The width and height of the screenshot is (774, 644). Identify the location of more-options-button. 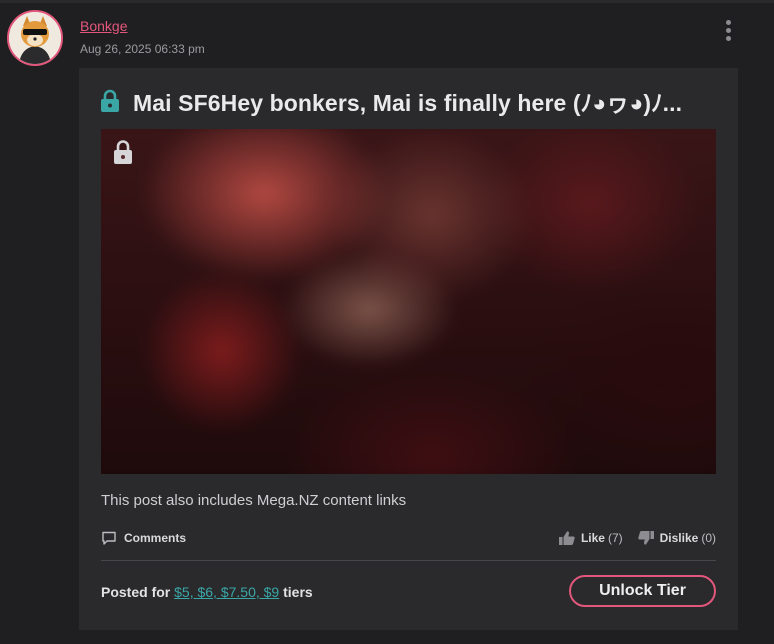
(728, 32).